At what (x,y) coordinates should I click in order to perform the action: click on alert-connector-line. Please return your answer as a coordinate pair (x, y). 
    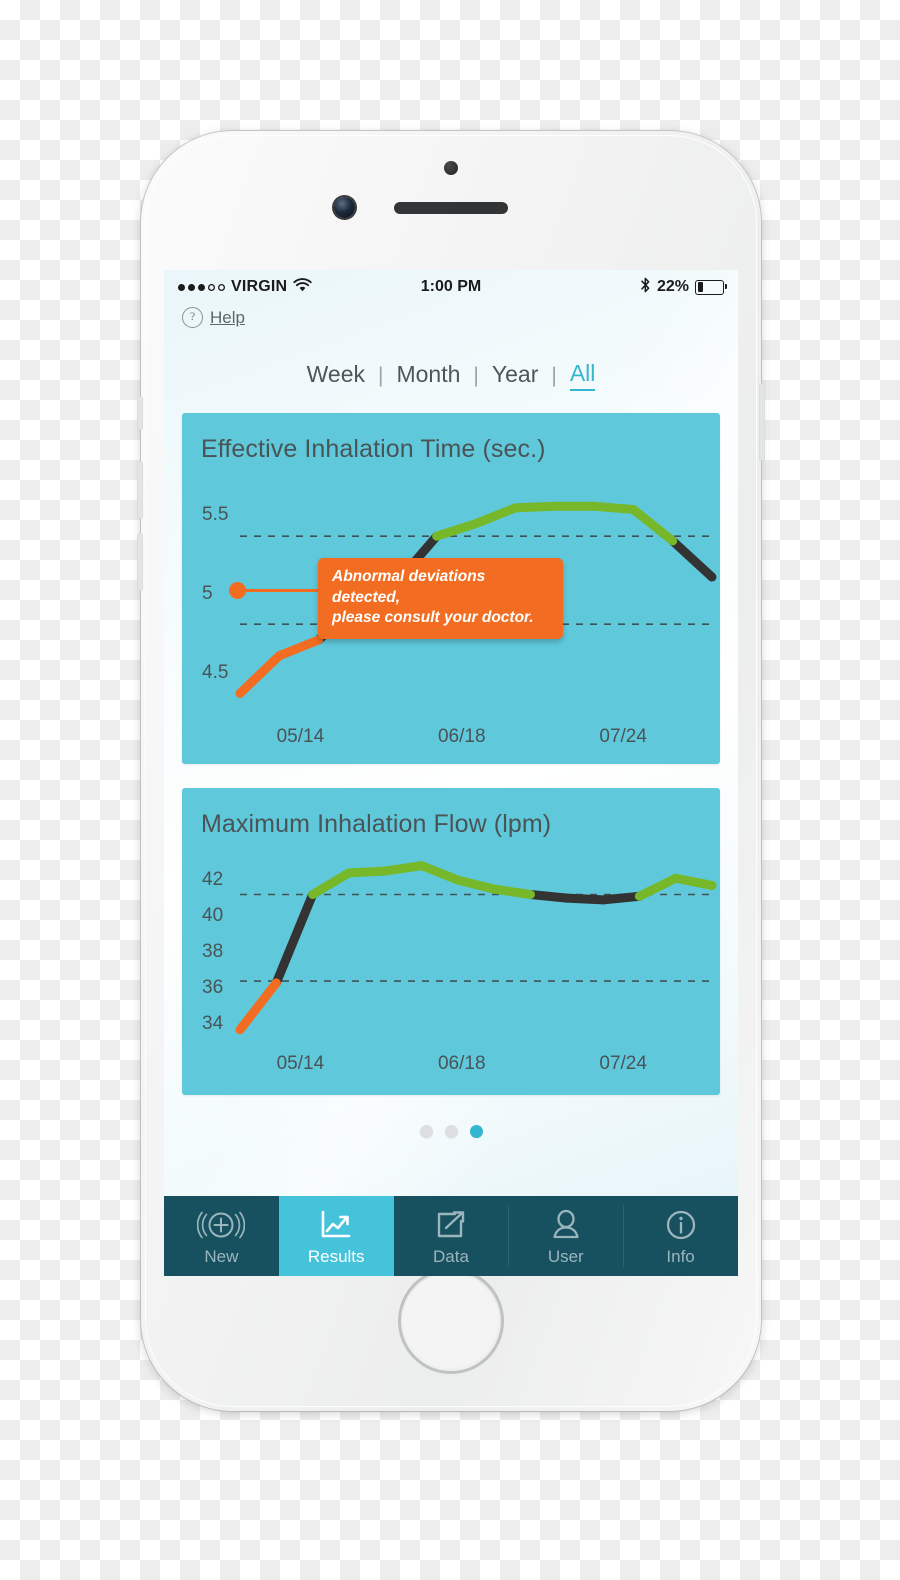
    Looking at the image, I should click on (282, 590).